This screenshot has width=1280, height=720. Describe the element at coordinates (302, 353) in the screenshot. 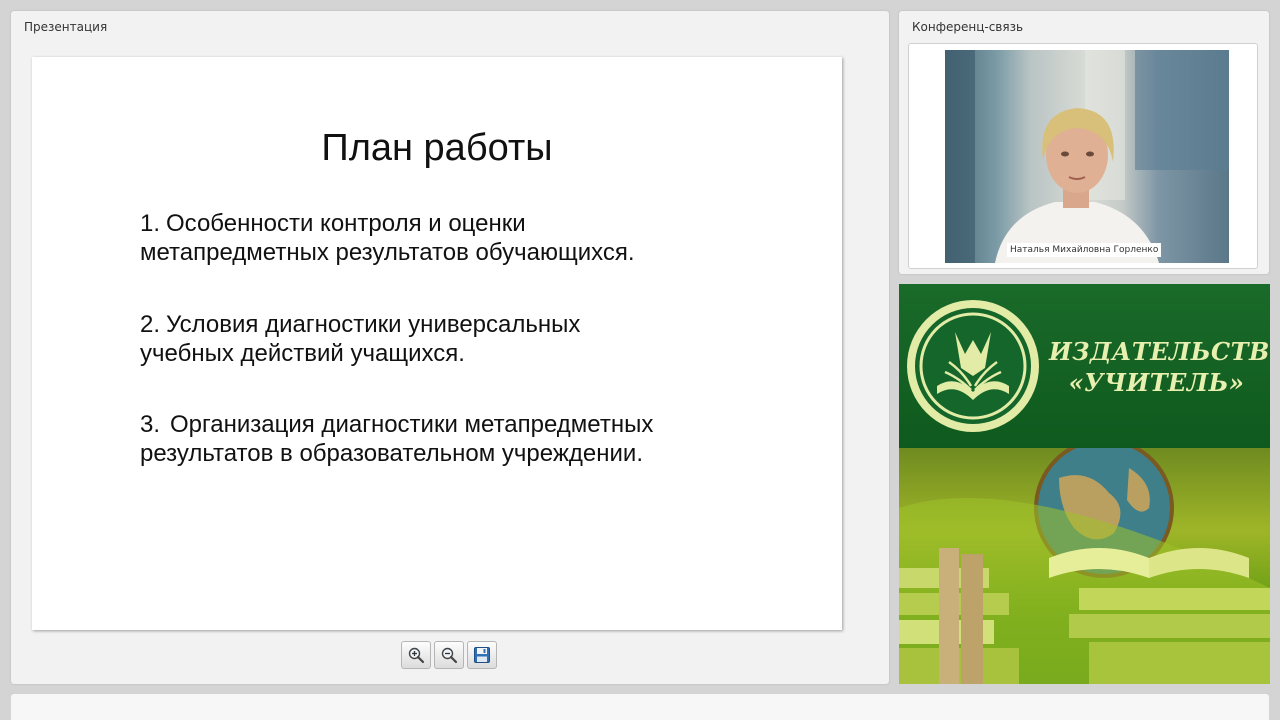

I see `slide-item-text: учебных действий учащихся.` at that location.